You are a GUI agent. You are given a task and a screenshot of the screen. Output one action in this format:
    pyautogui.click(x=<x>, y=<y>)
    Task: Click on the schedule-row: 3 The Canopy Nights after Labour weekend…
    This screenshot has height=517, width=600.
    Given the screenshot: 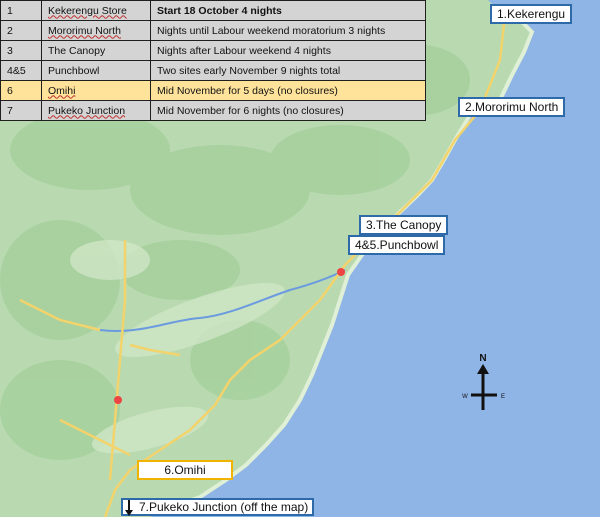 What is the action you would take?
    pyautogui.click(x=213, y=50)
    